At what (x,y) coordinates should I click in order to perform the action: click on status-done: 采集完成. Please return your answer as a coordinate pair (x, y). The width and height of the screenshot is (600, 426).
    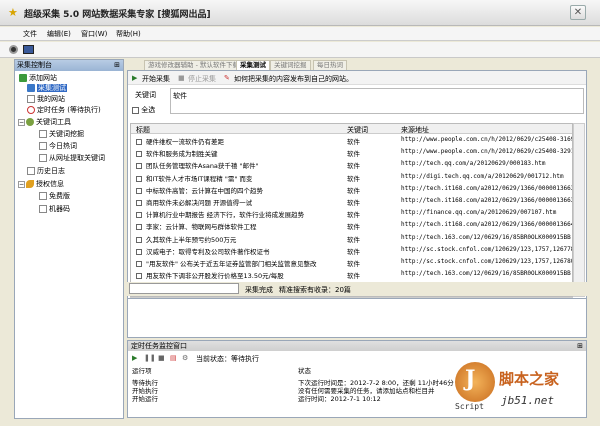
    Looking at the image, I should click on (259, 290).